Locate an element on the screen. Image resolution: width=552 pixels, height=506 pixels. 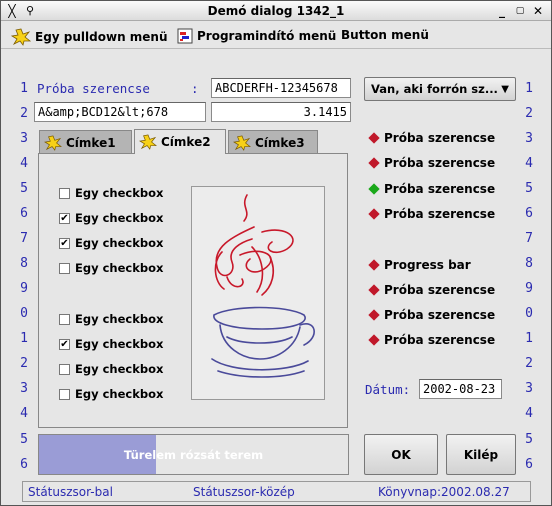
menu-program-launcher: Programindító menü is located at coordinates (256, 36).